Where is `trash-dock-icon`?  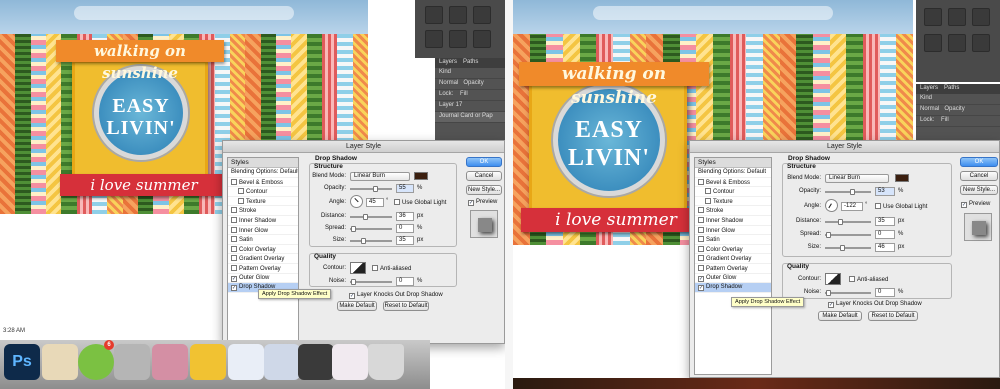
trash-dock-icon is located at coordinates (386, 362).